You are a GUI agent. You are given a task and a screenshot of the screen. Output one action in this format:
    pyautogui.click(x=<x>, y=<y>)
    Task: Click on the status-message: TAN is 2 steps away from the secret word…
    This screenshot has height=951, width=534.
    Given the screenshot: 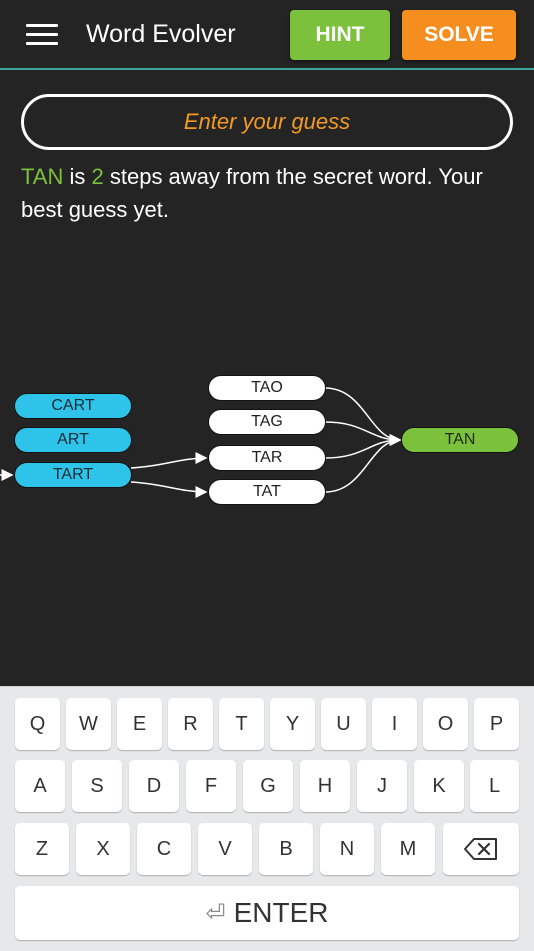 What is the action you would take?
    pyautogui.click(x=271, y=193)
    